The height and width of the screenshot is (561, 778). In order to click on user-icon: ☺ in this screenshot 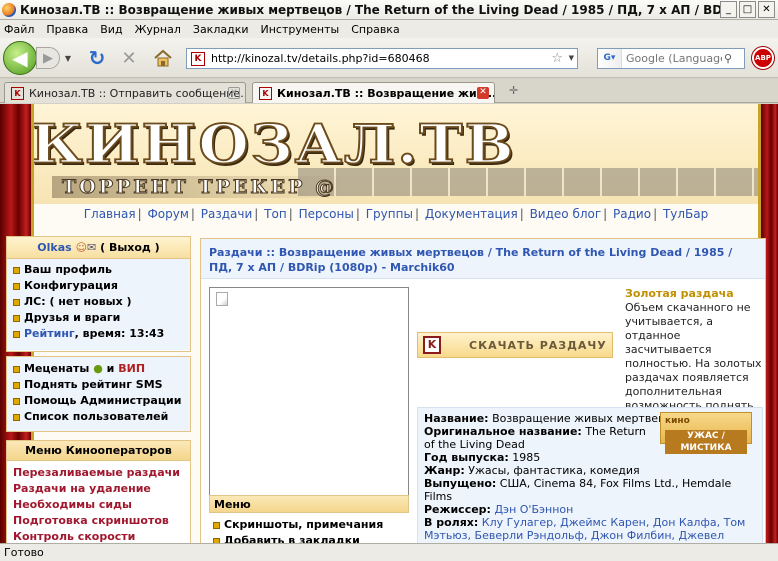, I will do `click(81, 247)`.